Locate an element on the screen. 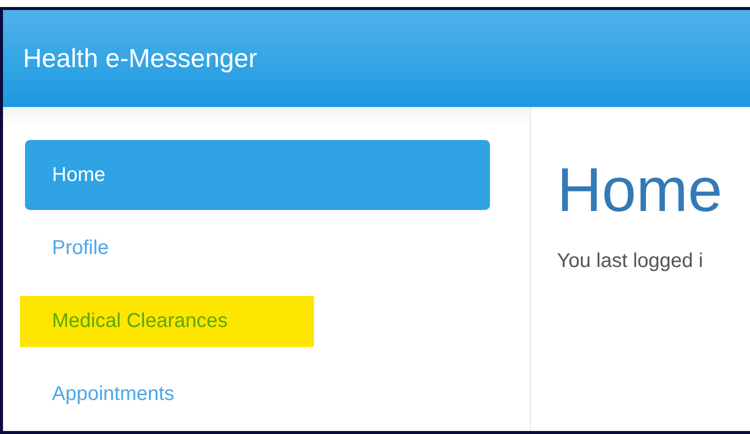  nav-item: Medical Clearances is located at coordinates (167, 321).